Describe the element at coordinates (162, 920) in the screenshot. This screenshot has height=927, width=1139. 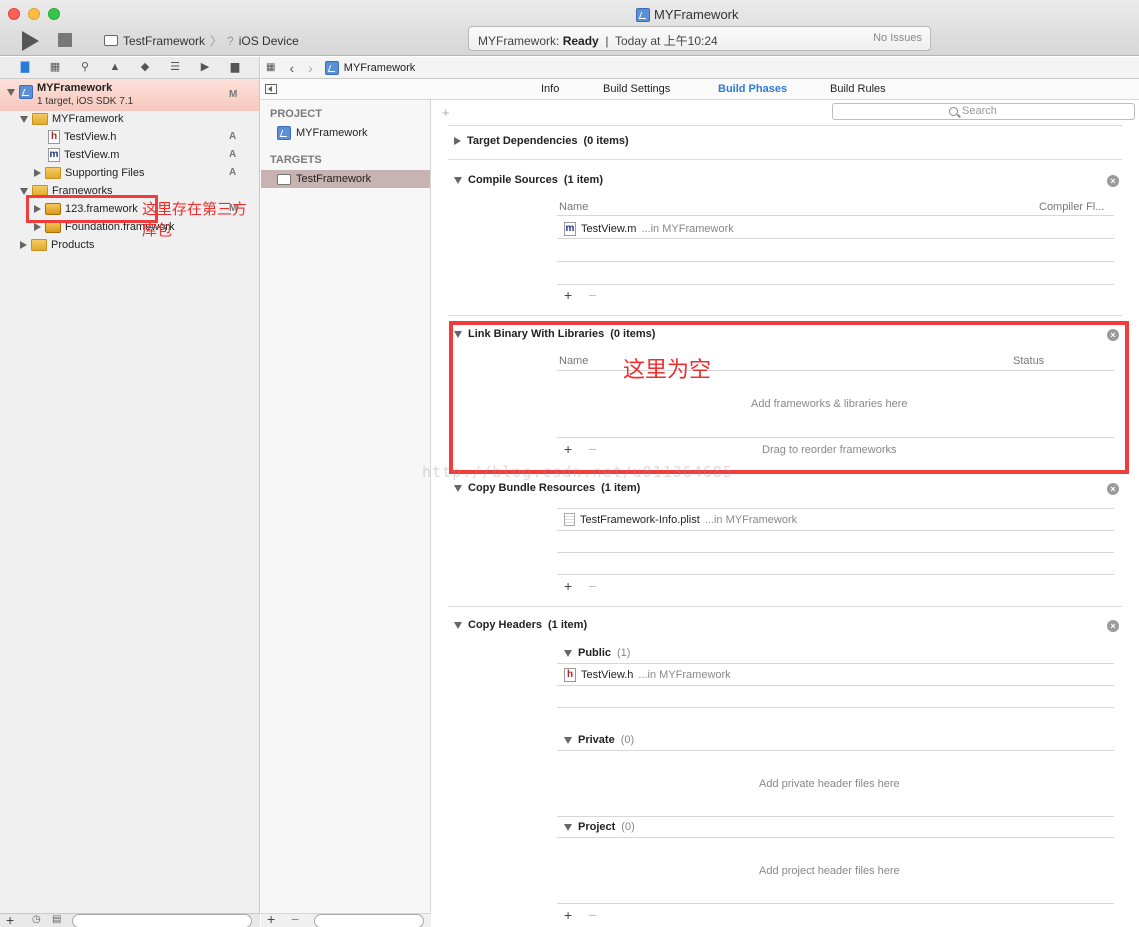
I see `navigator-filter-input` at that location.